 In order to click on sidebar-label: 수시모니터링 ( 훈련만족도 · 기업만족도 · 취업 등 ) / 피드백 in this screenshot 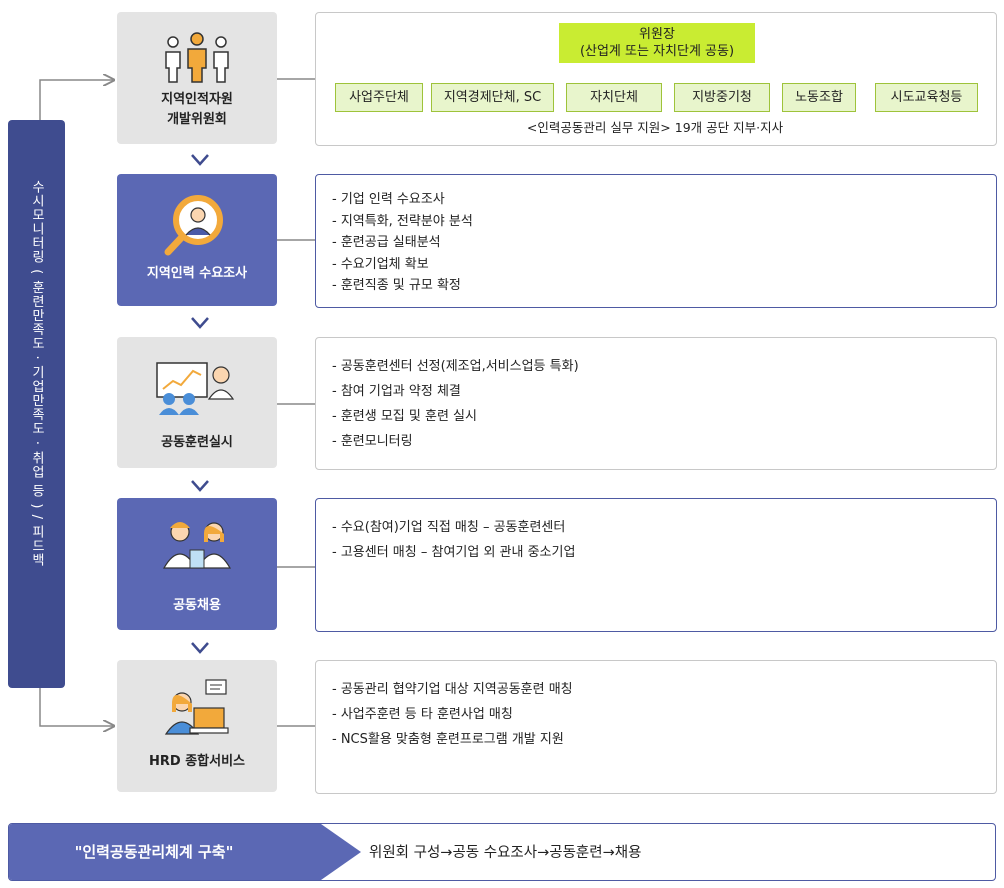, I will do `click(36, 374)`.